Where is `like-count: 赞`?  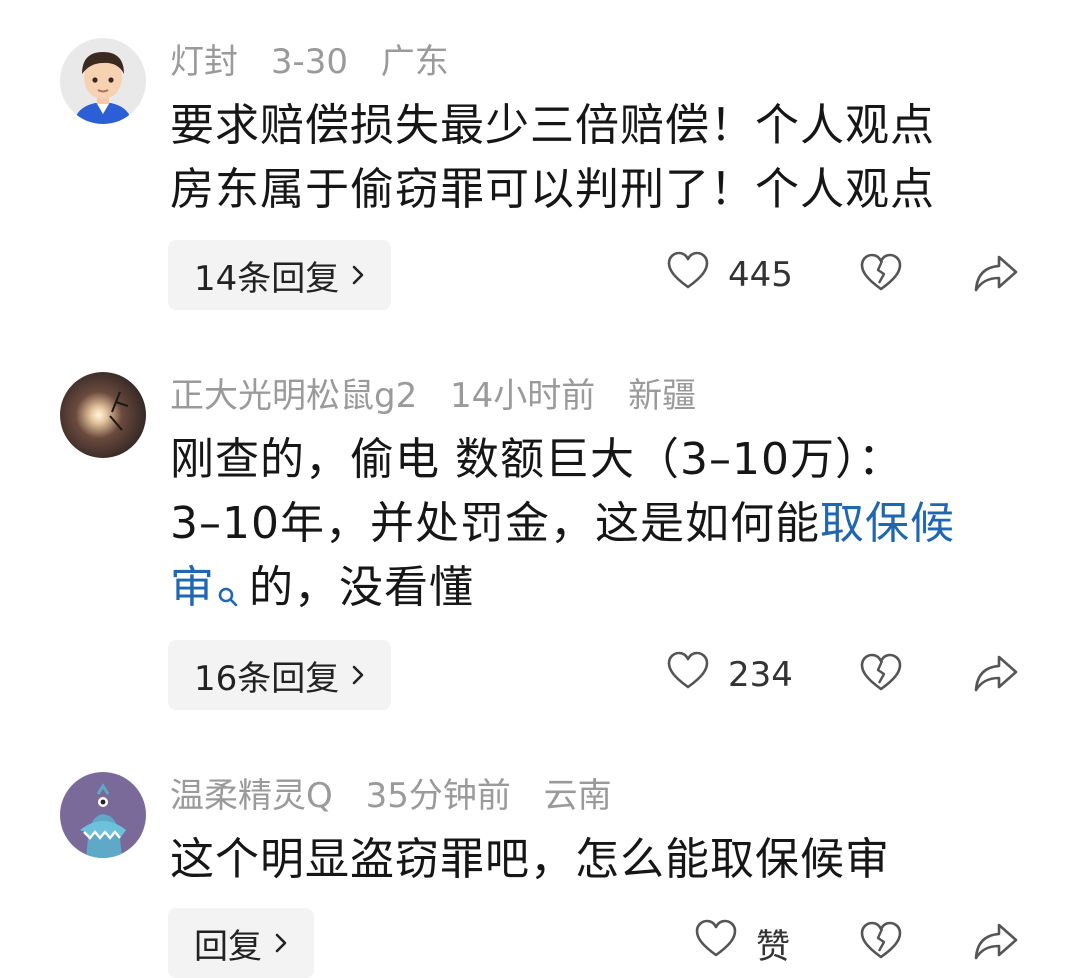 like-count: 赞 is located at coordinates (773, 946).